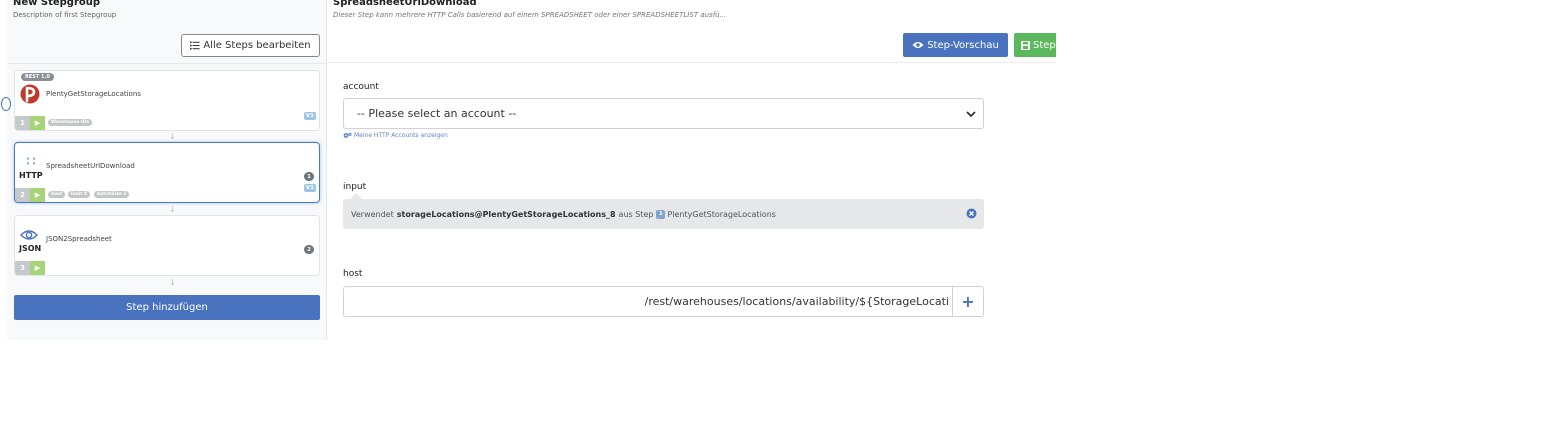 This screenshot has height=438, width=1544. What do you see at coordinates (309, 249) in the screenshot?
I see `reference-count-badge: 2` at bounding box center [309, 249].